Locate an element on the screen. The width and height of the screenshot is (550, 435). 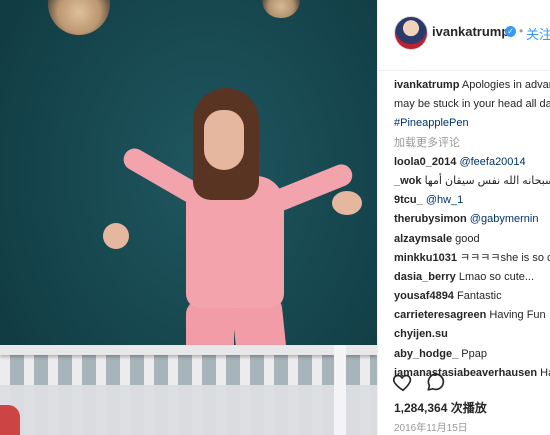
comment-row: alzaymsale good is located at coordinates (472, 239).